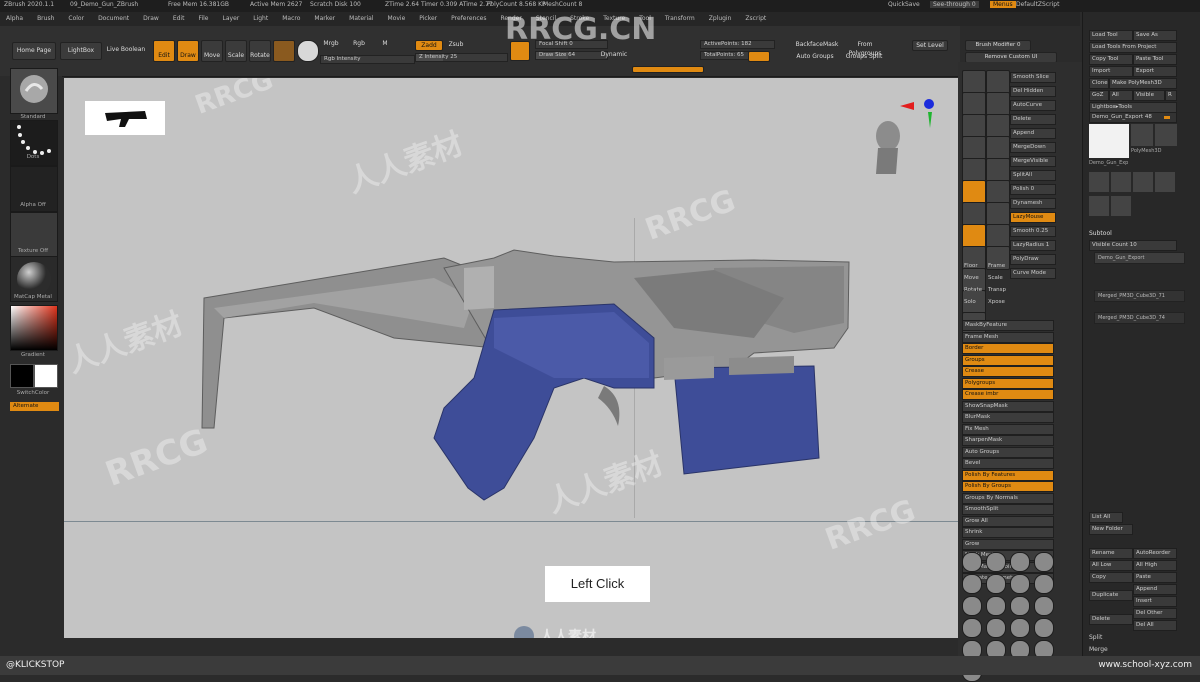  I want to click on subtool-row-1: Merged_PM3D_Cube3D_71, so click(1139, 296).